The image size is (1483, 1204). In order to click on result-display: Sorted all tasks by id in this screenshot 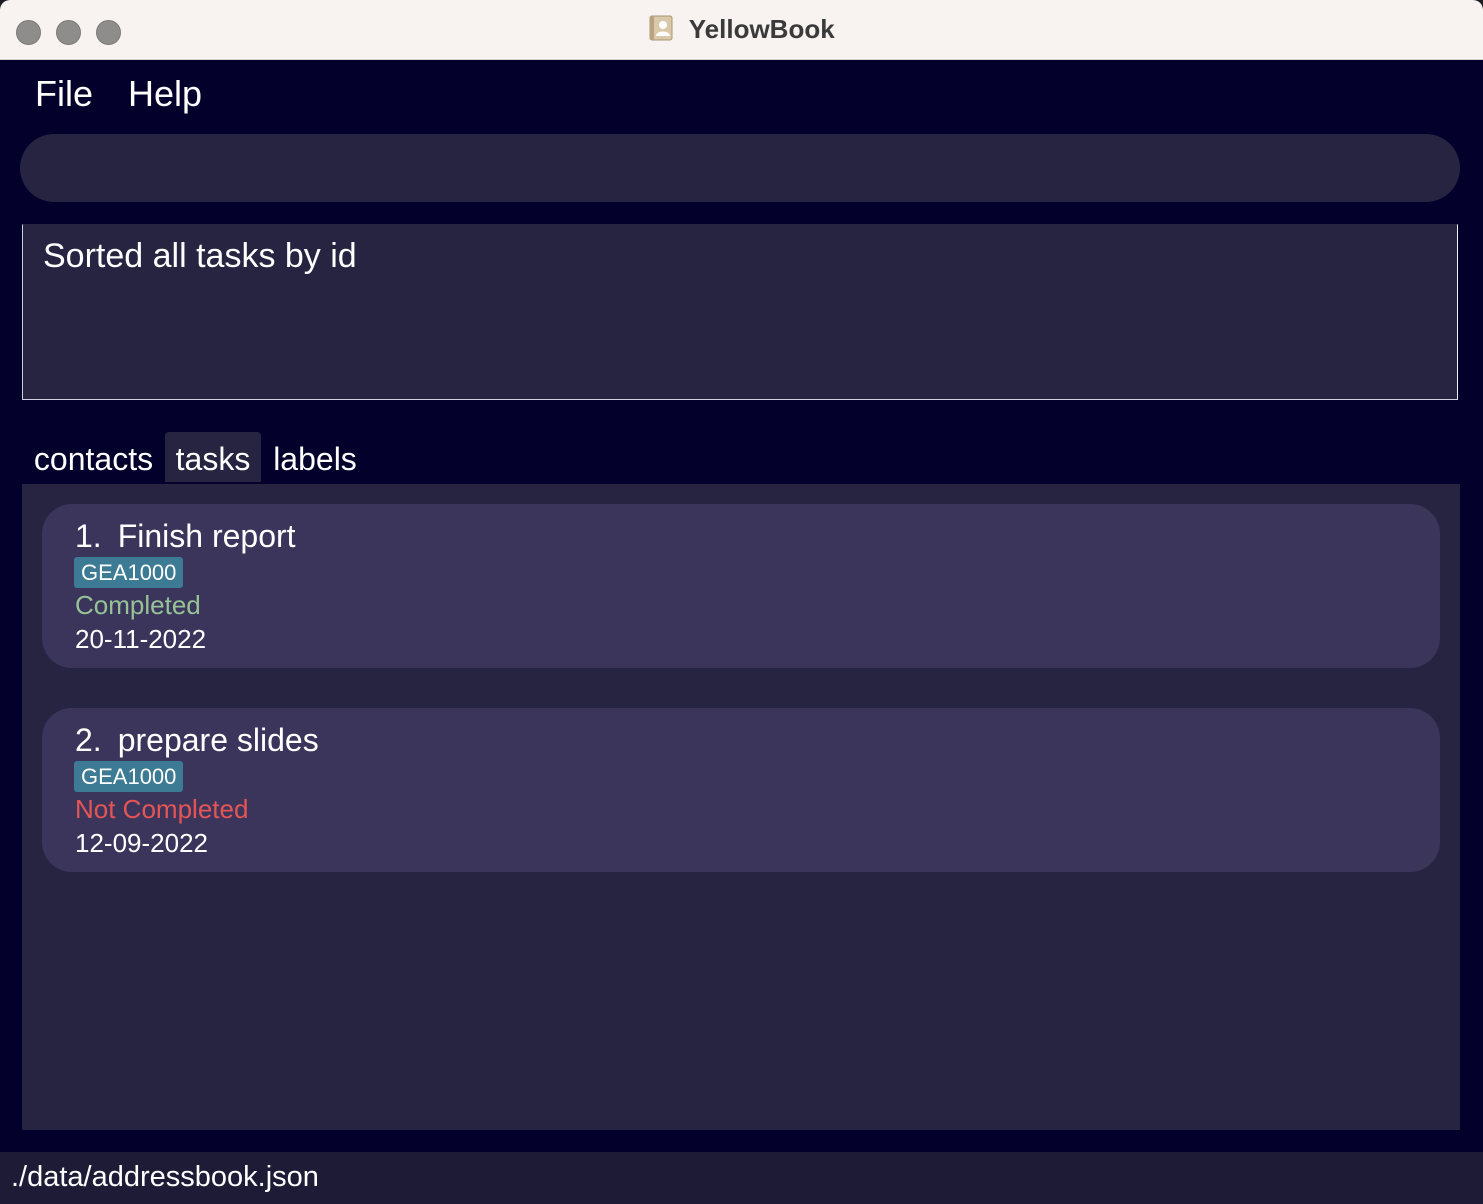, I will do `click(740, 312)`.